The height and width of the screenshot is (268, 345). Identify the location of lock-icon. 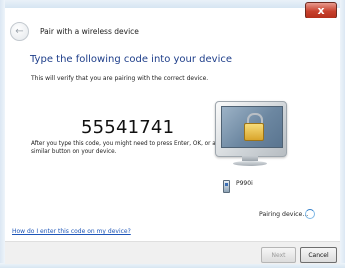
(254, 132).